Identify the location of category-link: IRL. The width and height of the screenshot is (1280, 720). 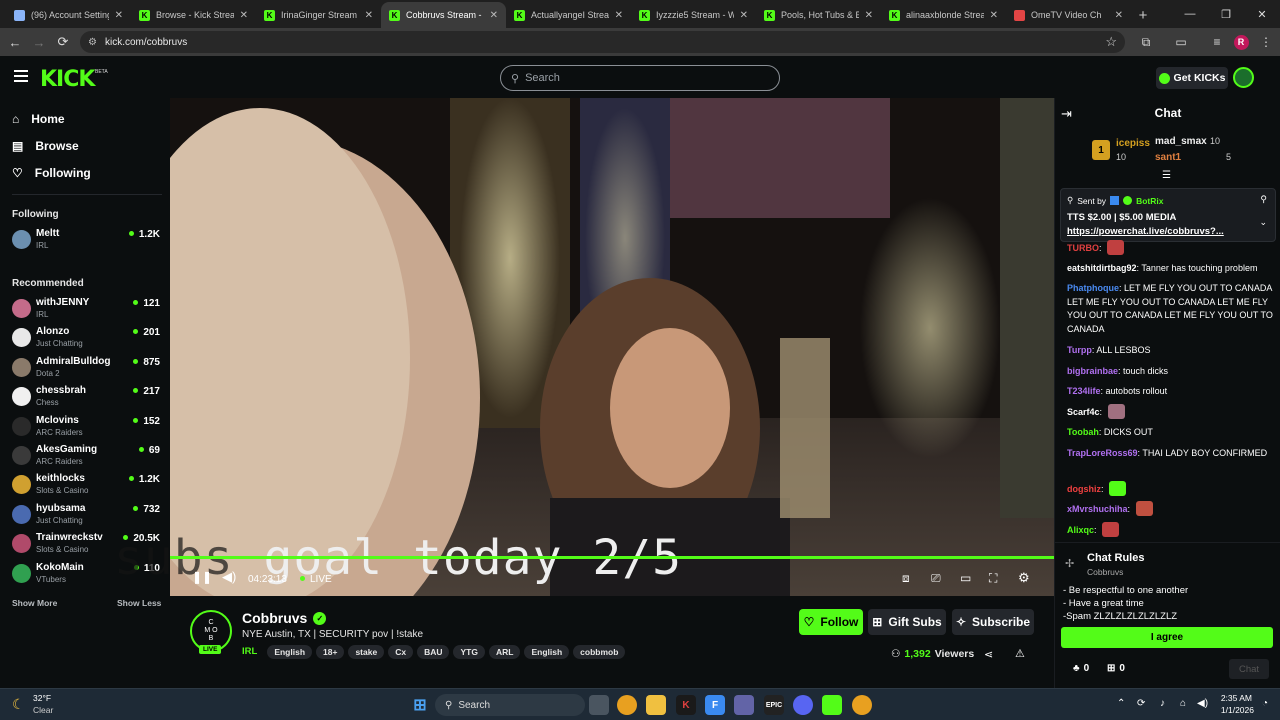
(249, 651).